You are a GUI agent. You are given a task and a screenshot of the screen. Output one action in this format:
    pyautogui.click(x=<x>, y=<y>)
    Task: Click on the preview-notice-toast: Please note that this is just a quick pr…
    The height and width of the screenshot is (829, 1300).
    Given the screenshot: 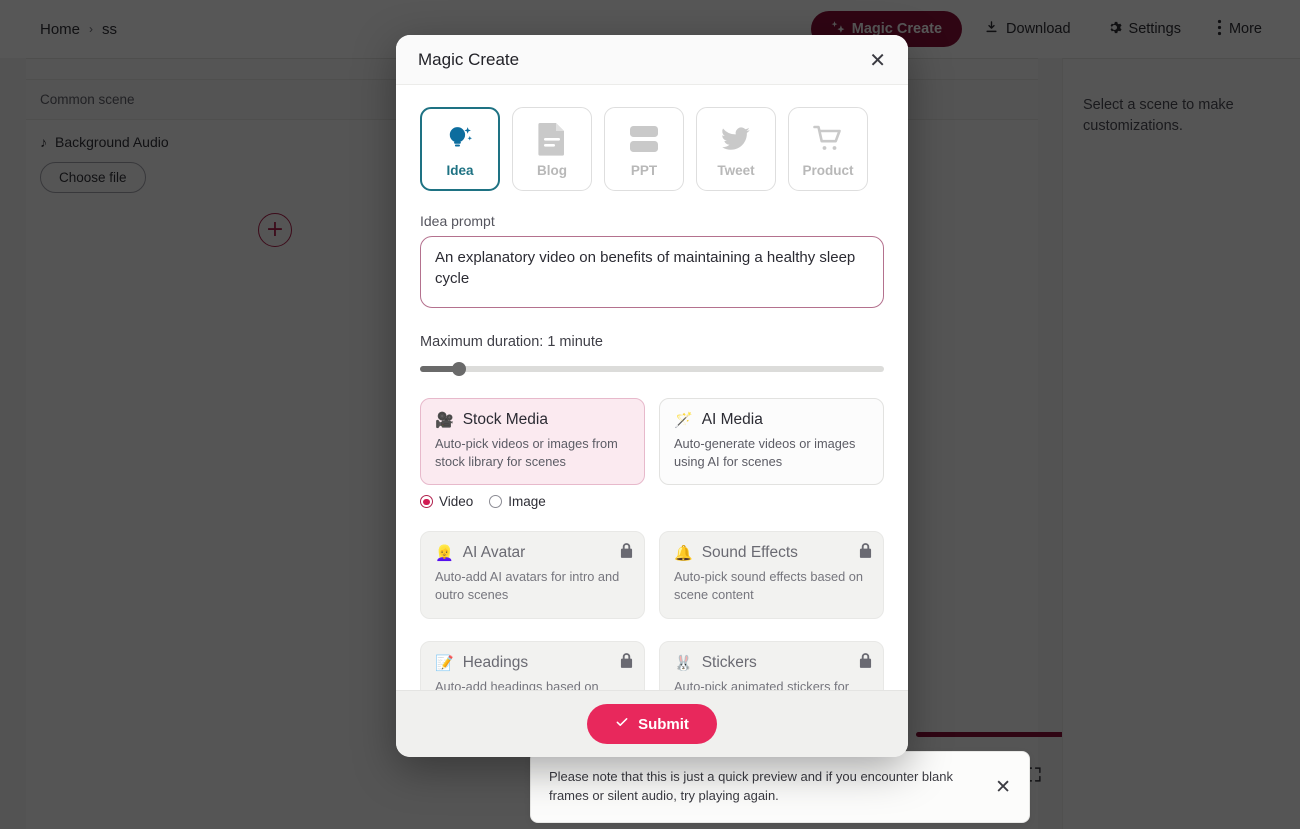 What is the action you would take?
    pyautogui.click(x=780, y=787)
    